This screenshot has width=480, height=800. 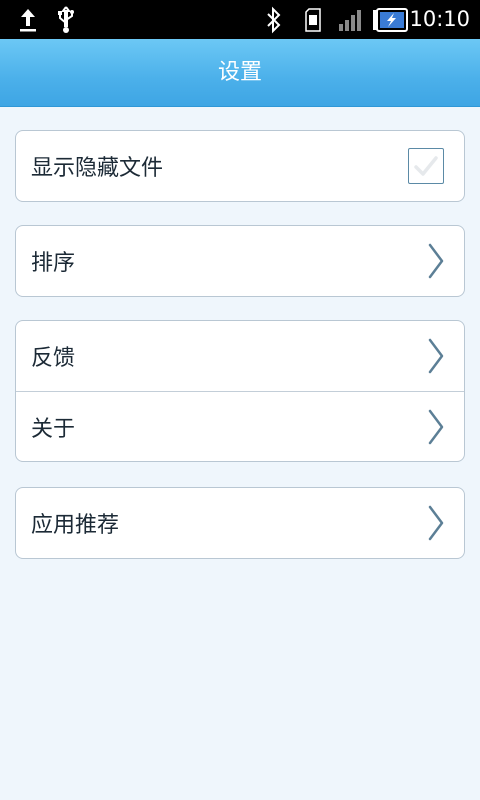 I want to click on settings-group-sort: 排序, so click(x=240, y=261).